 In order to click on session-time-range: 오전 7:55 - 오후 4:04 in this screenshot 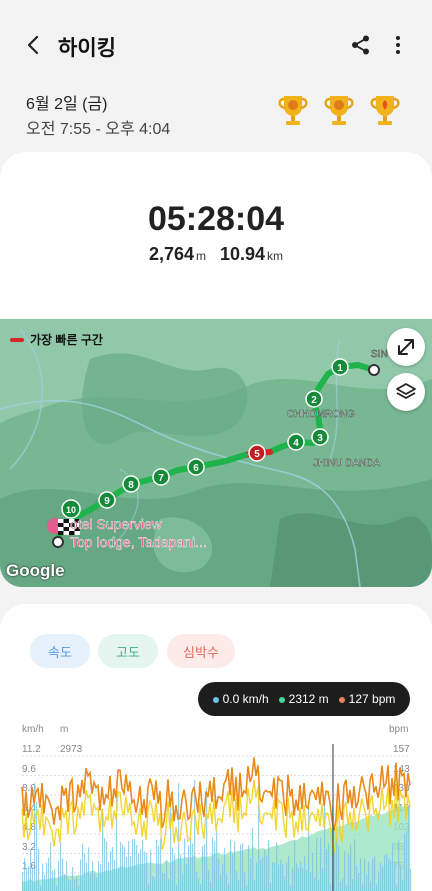, I will do `click(98, 129)`.